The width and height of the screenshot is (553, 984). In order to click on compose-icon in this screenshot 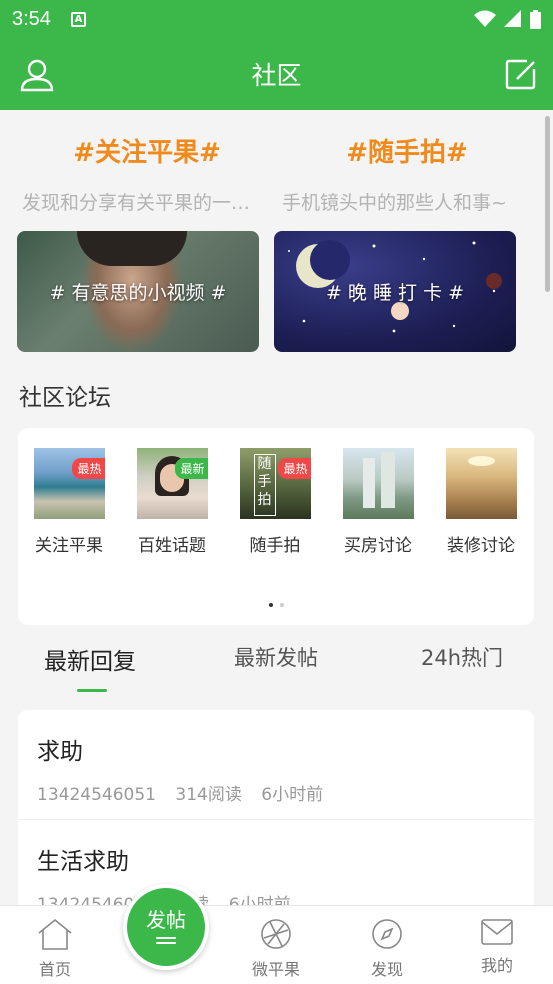, I will do `click(521, 76)`.